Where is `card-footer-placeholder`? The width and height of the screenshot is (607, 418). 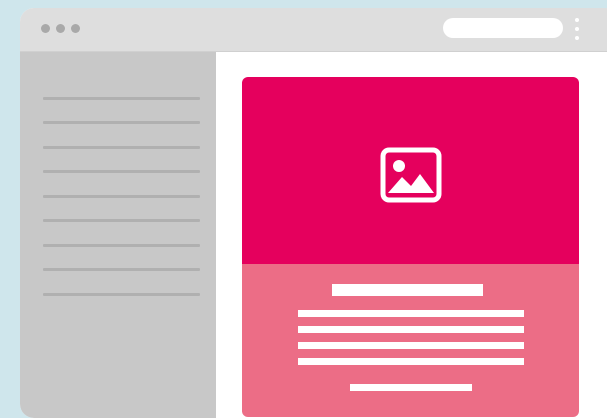
card-footer-placeholder is located at coordinates (411, 387).